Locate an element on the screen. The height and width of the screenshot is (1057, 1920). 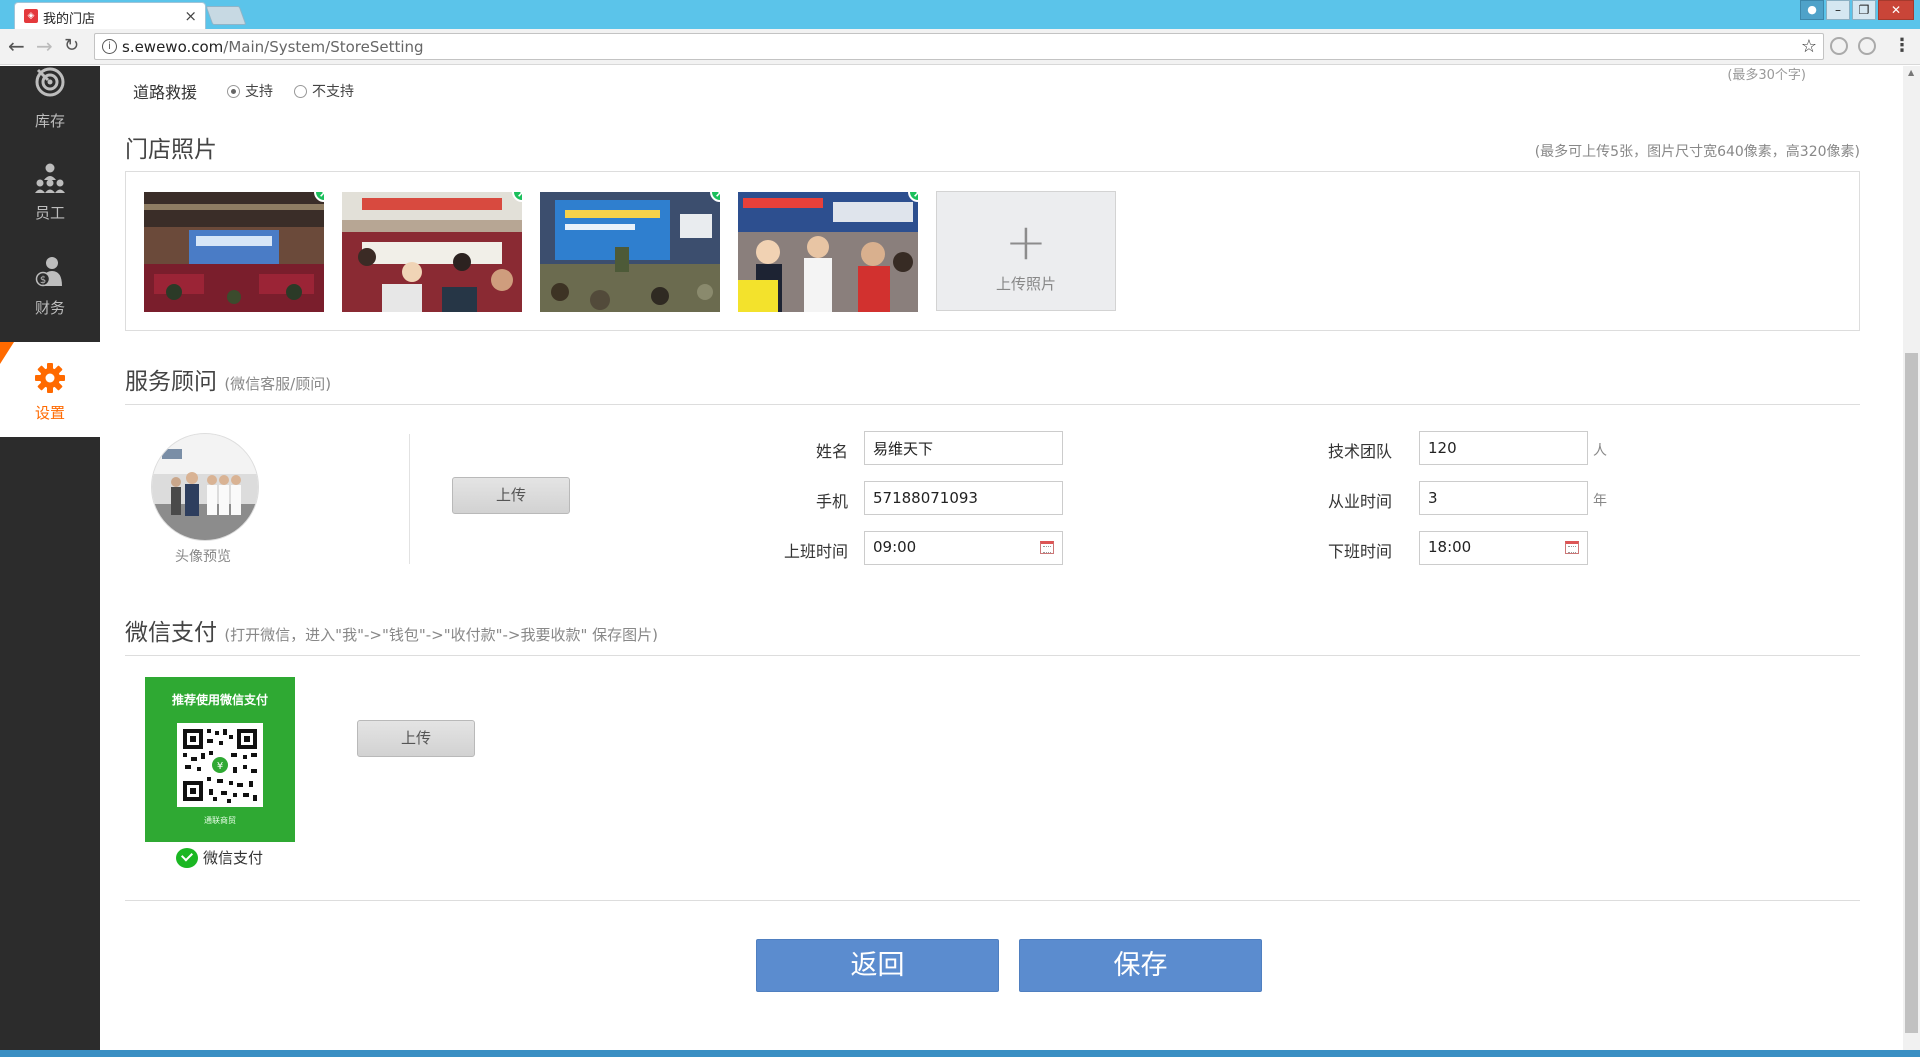
os-taskbar is located at coordinates (960, 1053).